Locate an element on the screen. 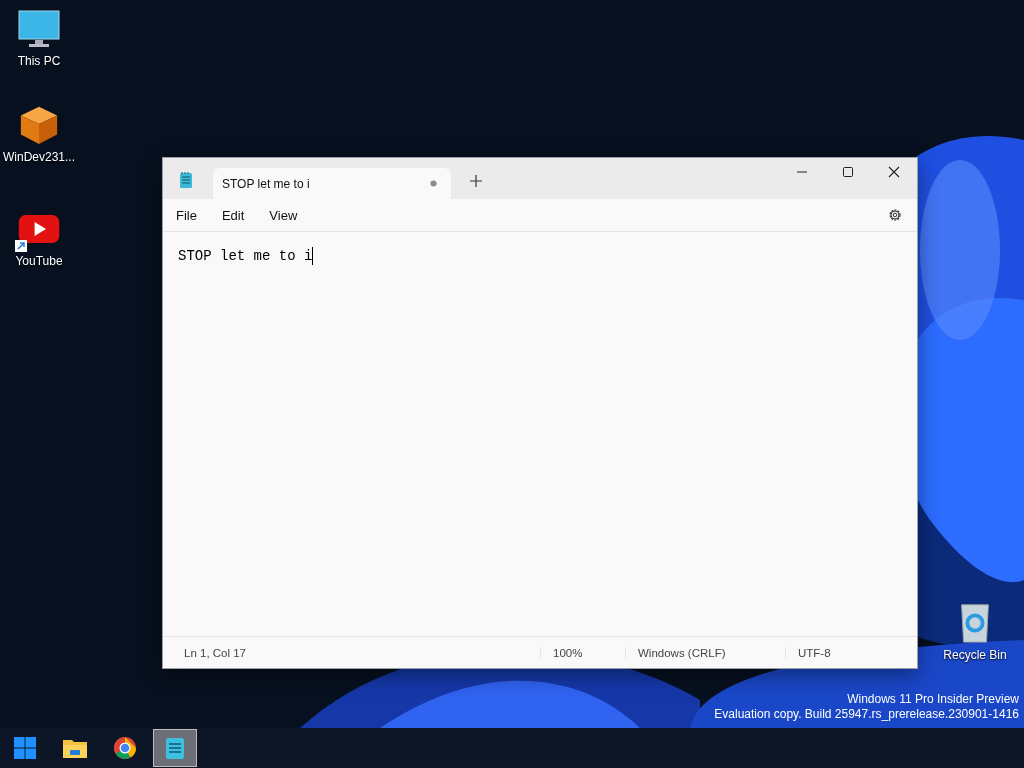 This screenshot has width=1024, height=768. folder-icon is located at coordinates (75, 748).